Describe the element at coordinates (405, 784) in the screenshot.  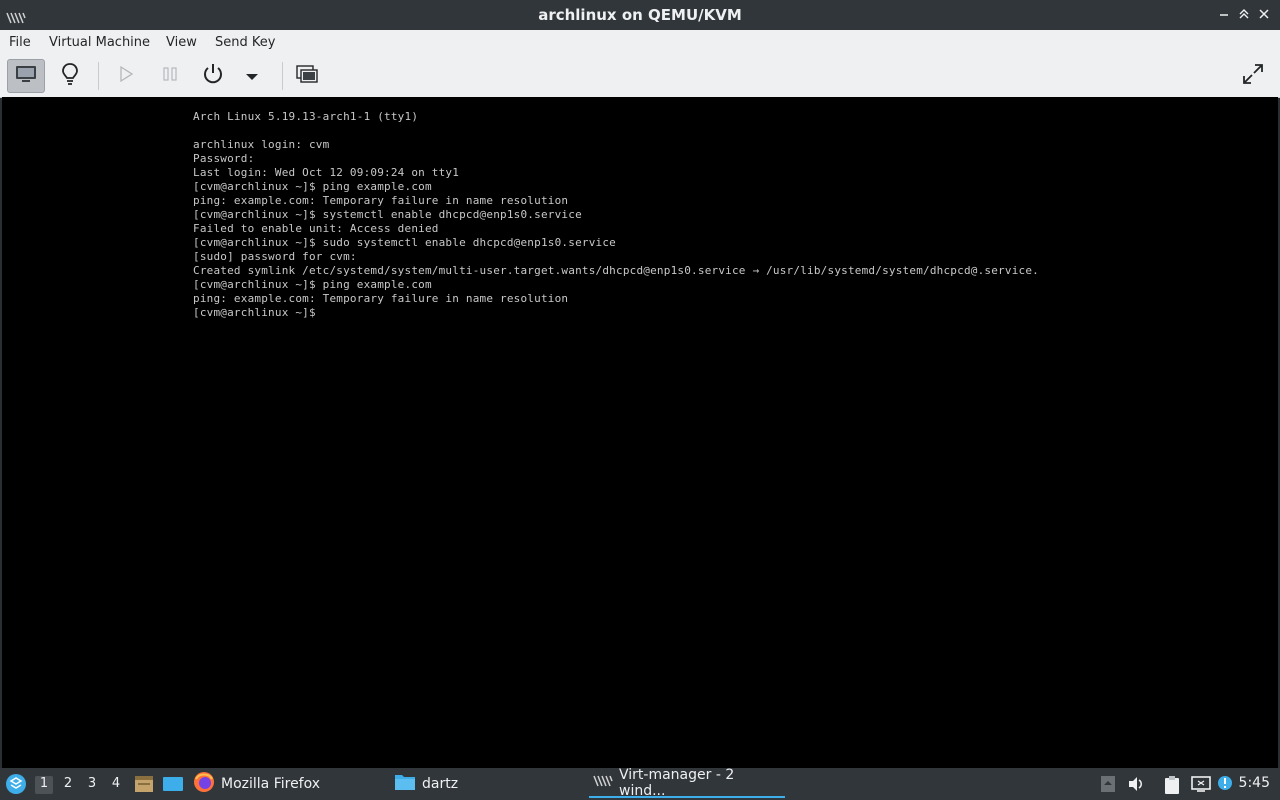
I see `folder-icon` at that location.